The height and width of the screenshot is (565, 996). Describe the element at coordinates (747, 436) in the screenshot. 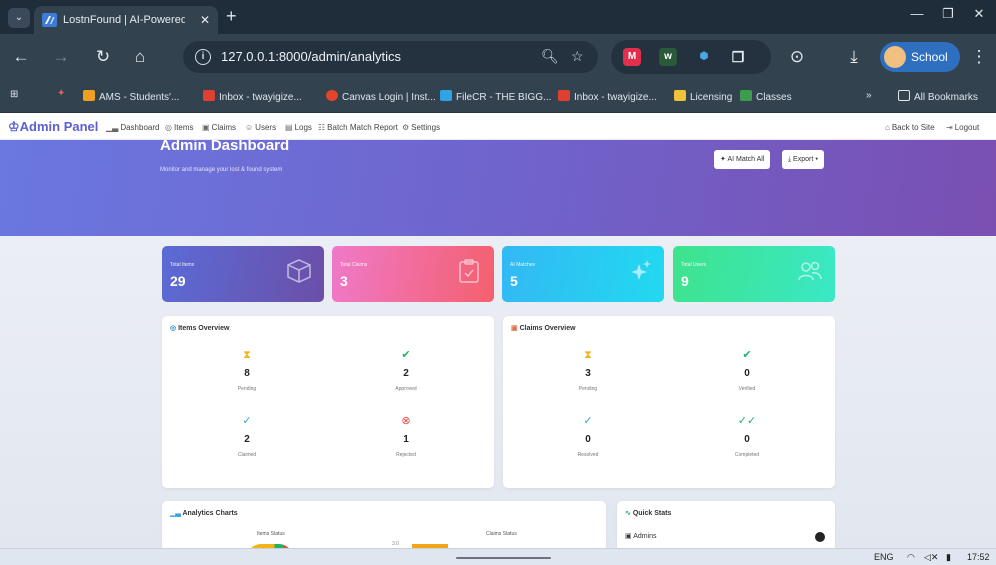

I see `metric-claims-completed: ✓✓ 0 Completed` at that location.